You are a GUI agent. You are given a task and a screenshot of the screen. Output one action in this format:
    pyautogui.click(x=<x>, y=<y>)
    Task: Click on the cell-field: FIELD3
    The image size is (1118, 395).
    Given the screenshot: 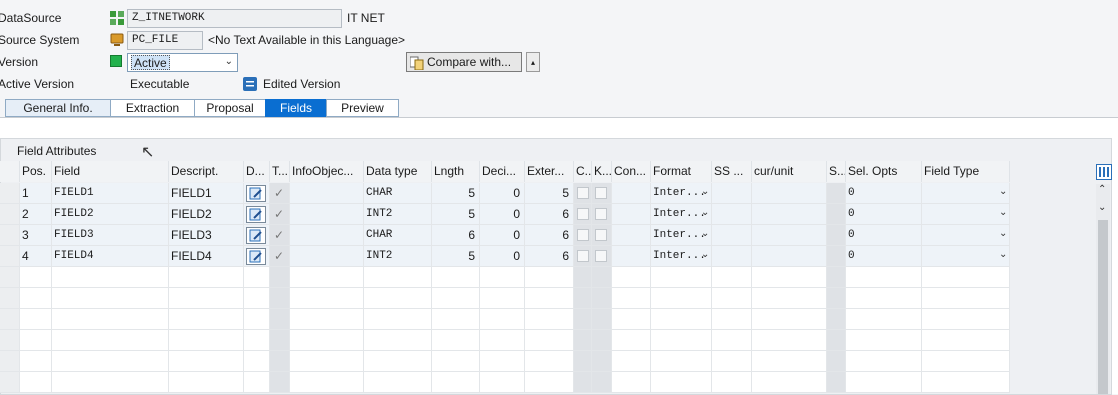 What is the action you would take?
    pyautogui.click(x=110, y=235)
    